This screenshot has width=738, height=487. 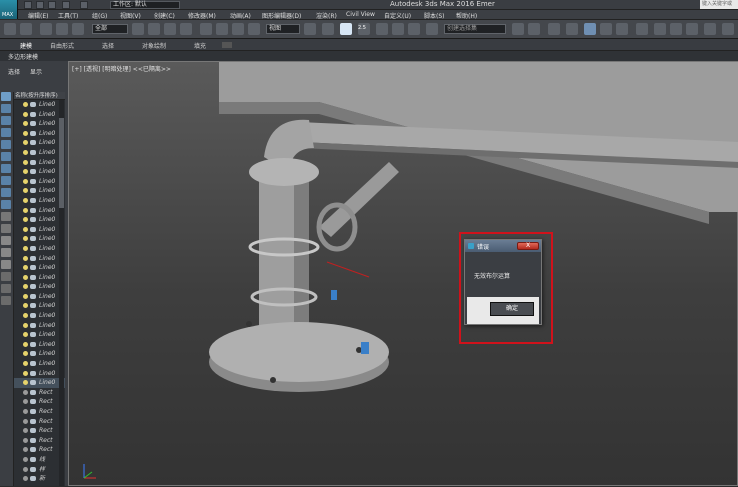 What do you see at coordinates (660, 29) in the screenshot?
I see `render-setup-icon` at bounding box center [660, 29].